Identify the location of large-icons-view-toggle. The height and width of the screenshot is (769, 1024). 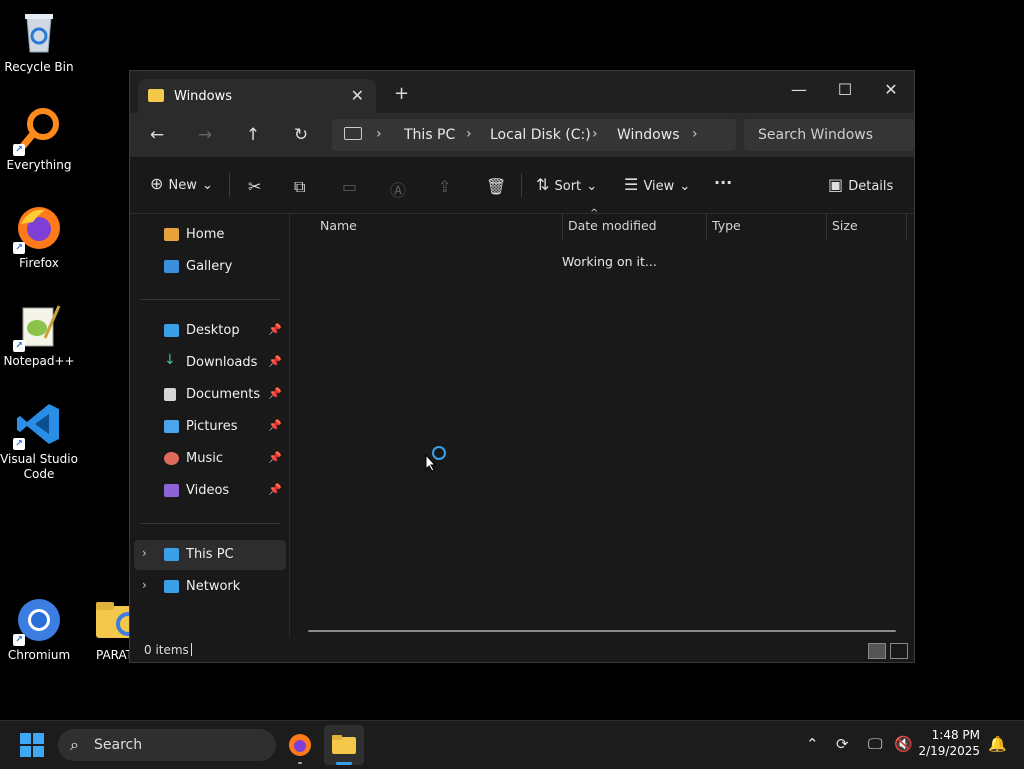
(899, 651).